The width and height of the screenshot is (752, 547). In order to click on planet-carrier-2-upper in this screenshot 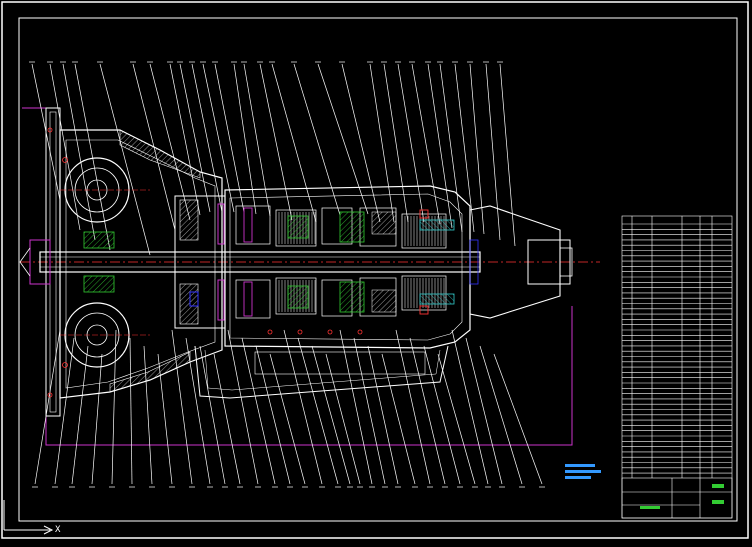, I will do `click(352, 227)`.